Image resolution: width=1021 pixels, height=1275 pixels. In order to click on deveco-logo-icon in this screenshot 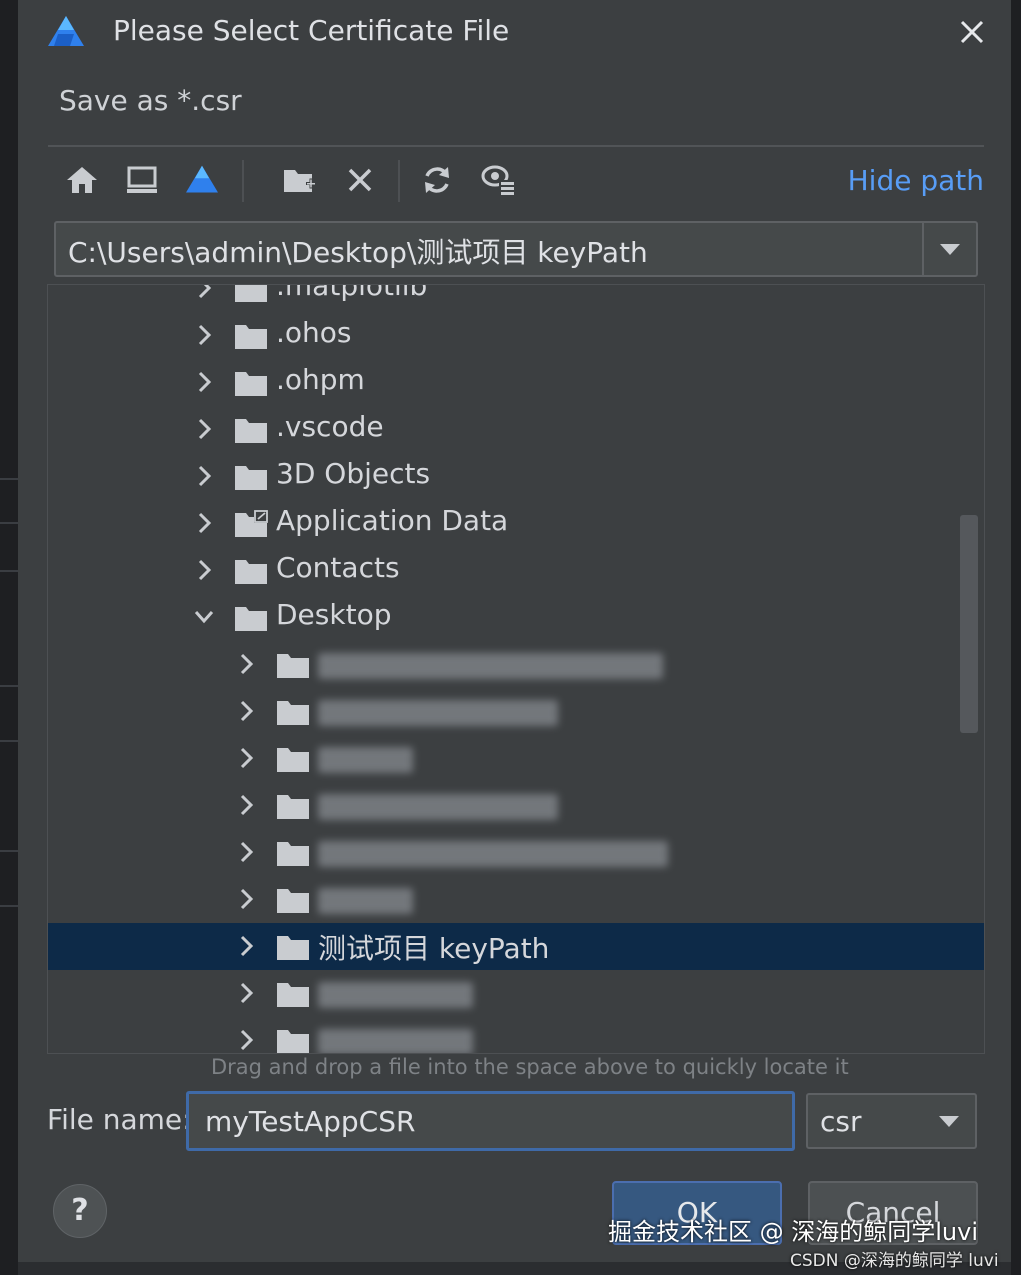, I will do `click(66, 31)`.